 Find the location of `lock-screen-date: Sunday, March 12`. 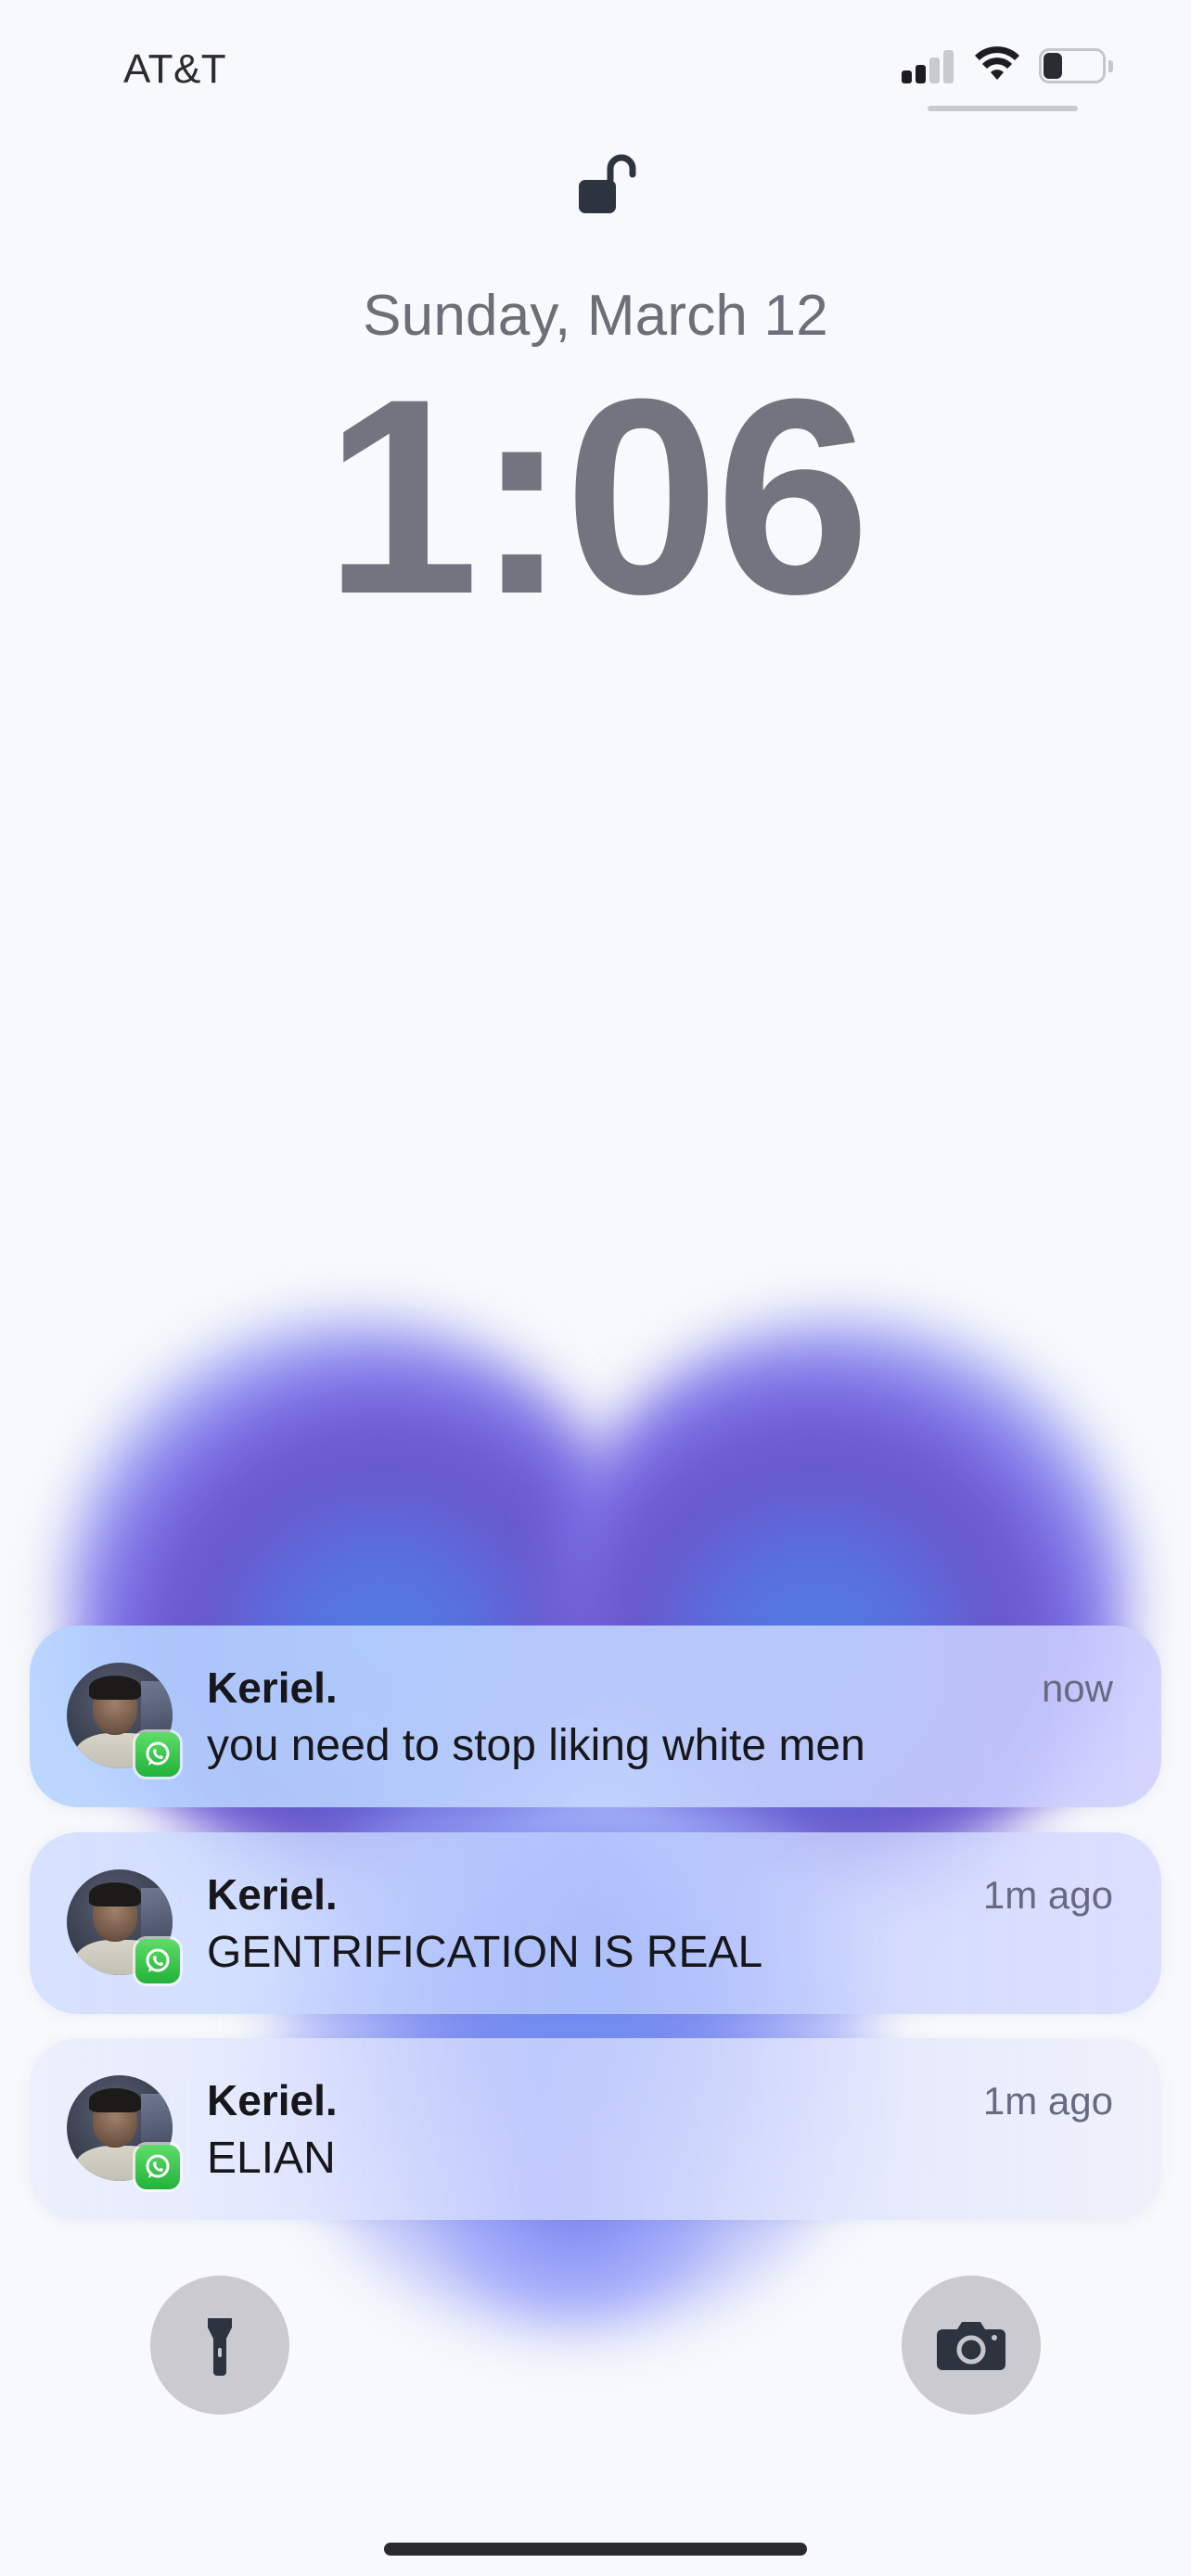

lock-screen-date: Sunday, March 12 is located at coordinates (595, 316).